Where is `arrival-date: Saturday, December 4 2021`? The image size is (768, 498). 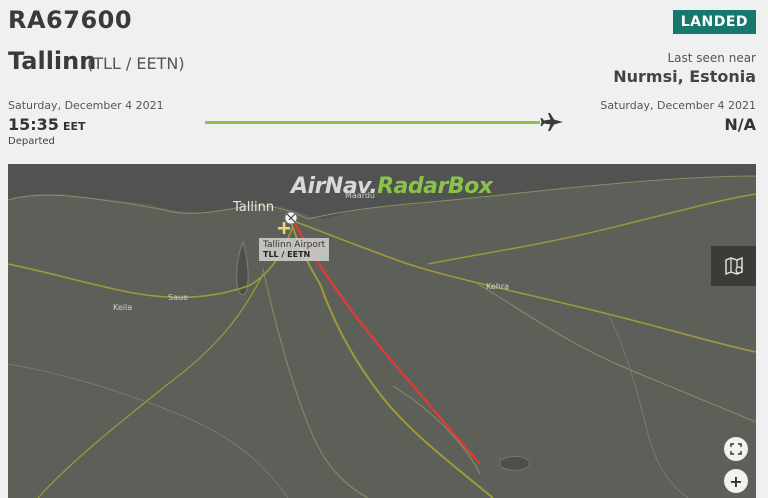 arrival-date: Saturday, December 4 2021 is located at coordinates (678, 105).